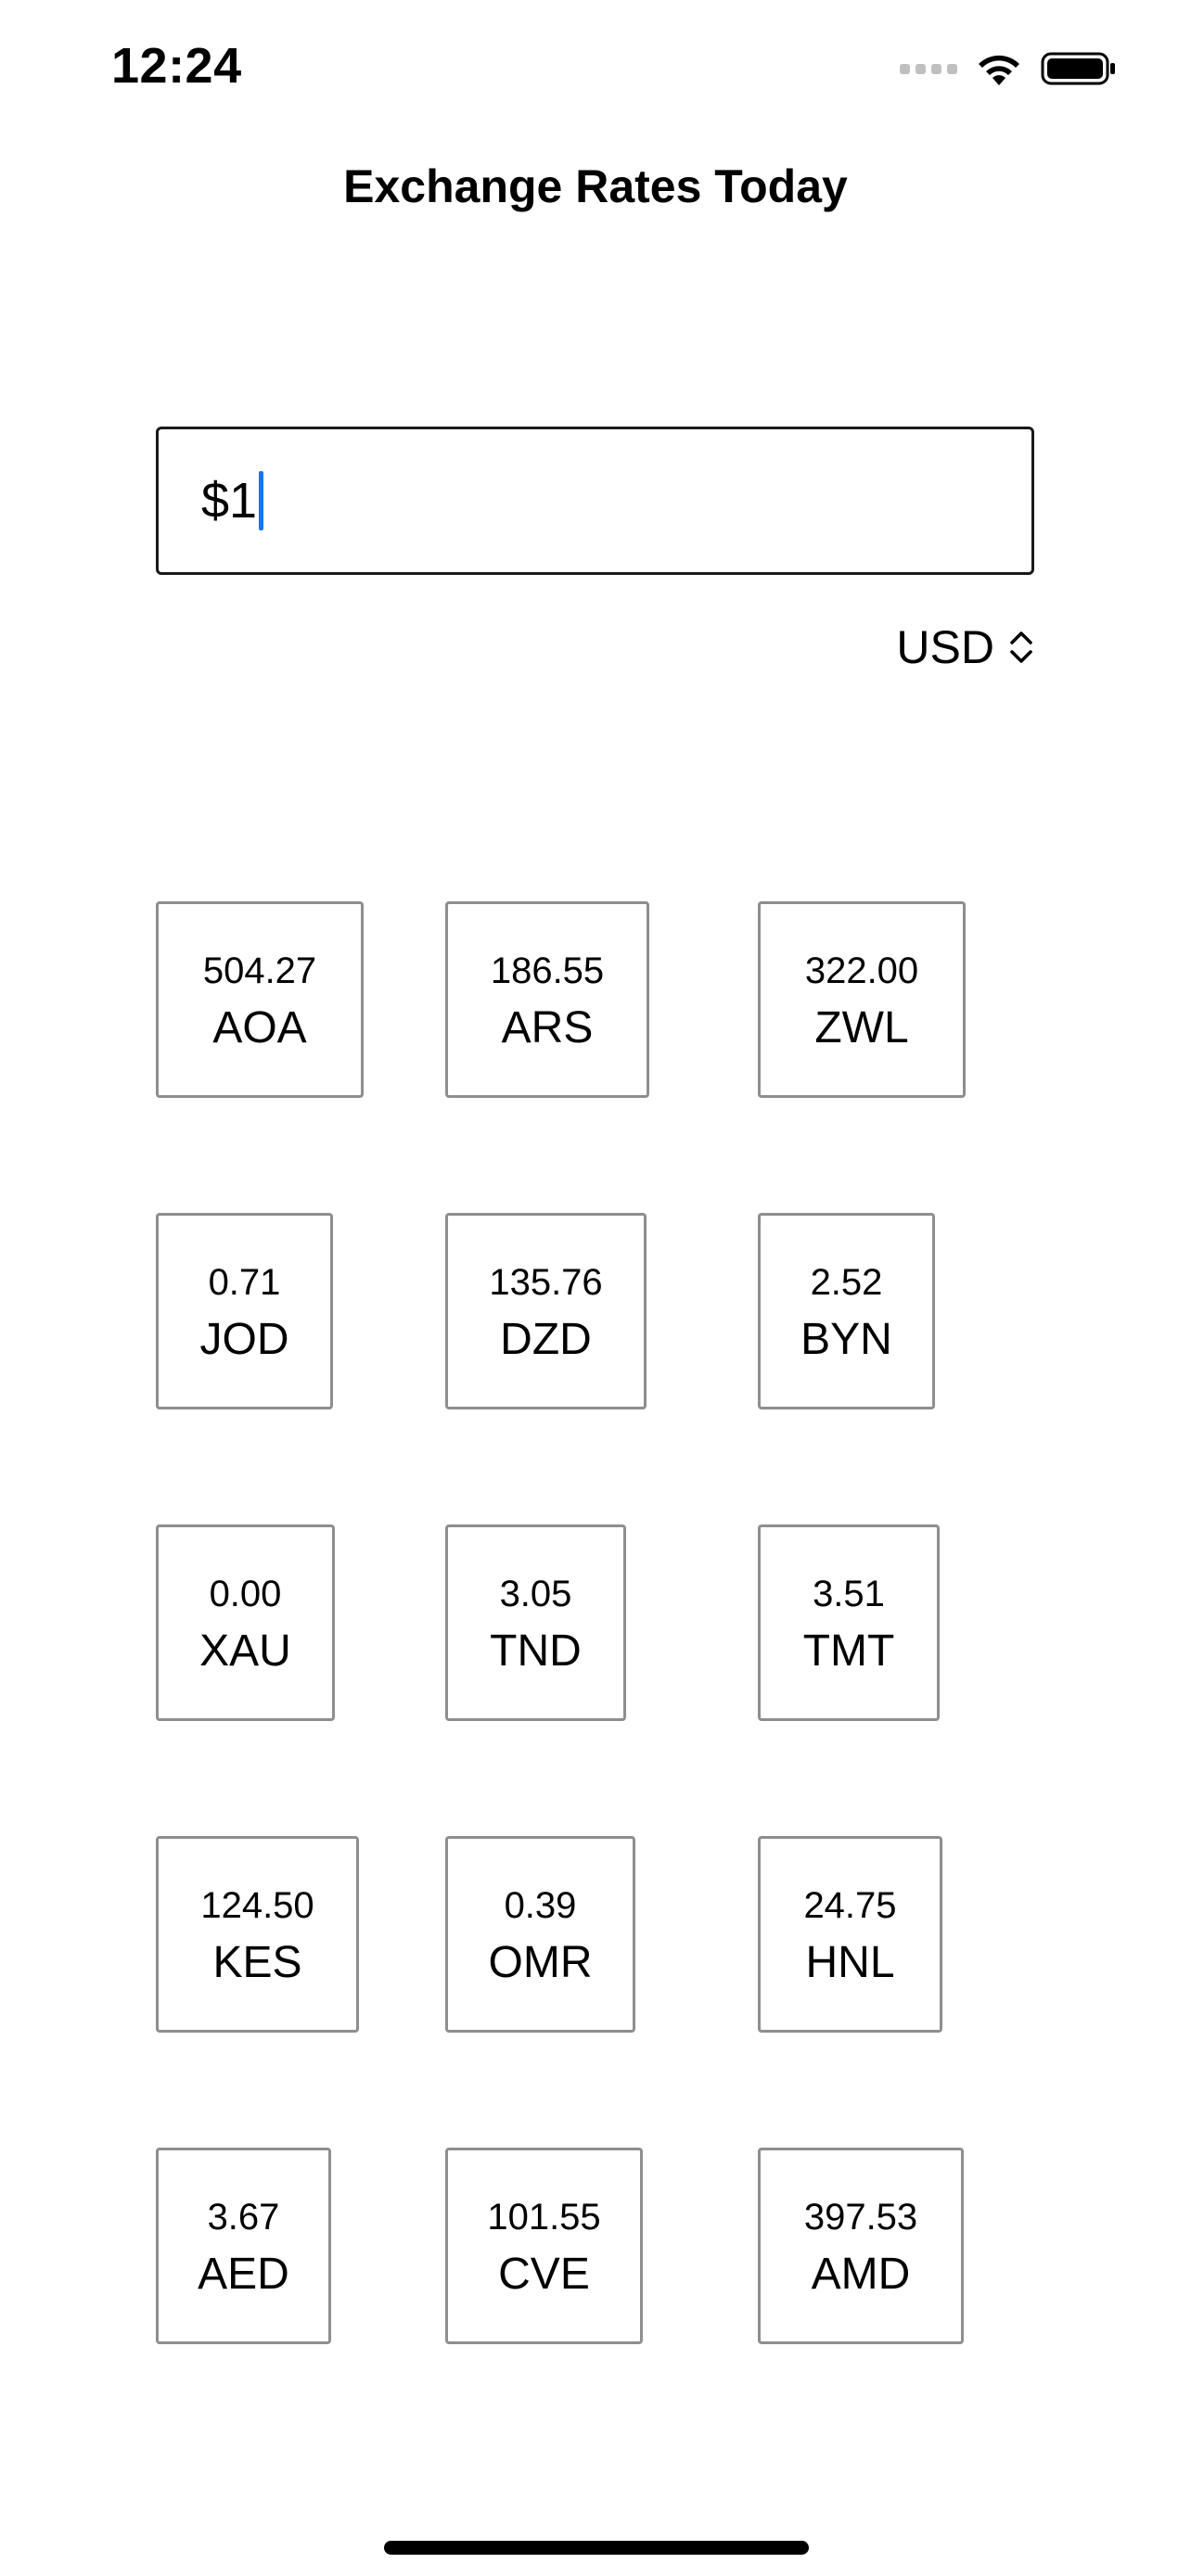 The image size is (1191, 2576). What do you see at coordinates (544, 2218) in the screenshot?
I see `rate-value: 101.55` at bounding box center [544, 2218].